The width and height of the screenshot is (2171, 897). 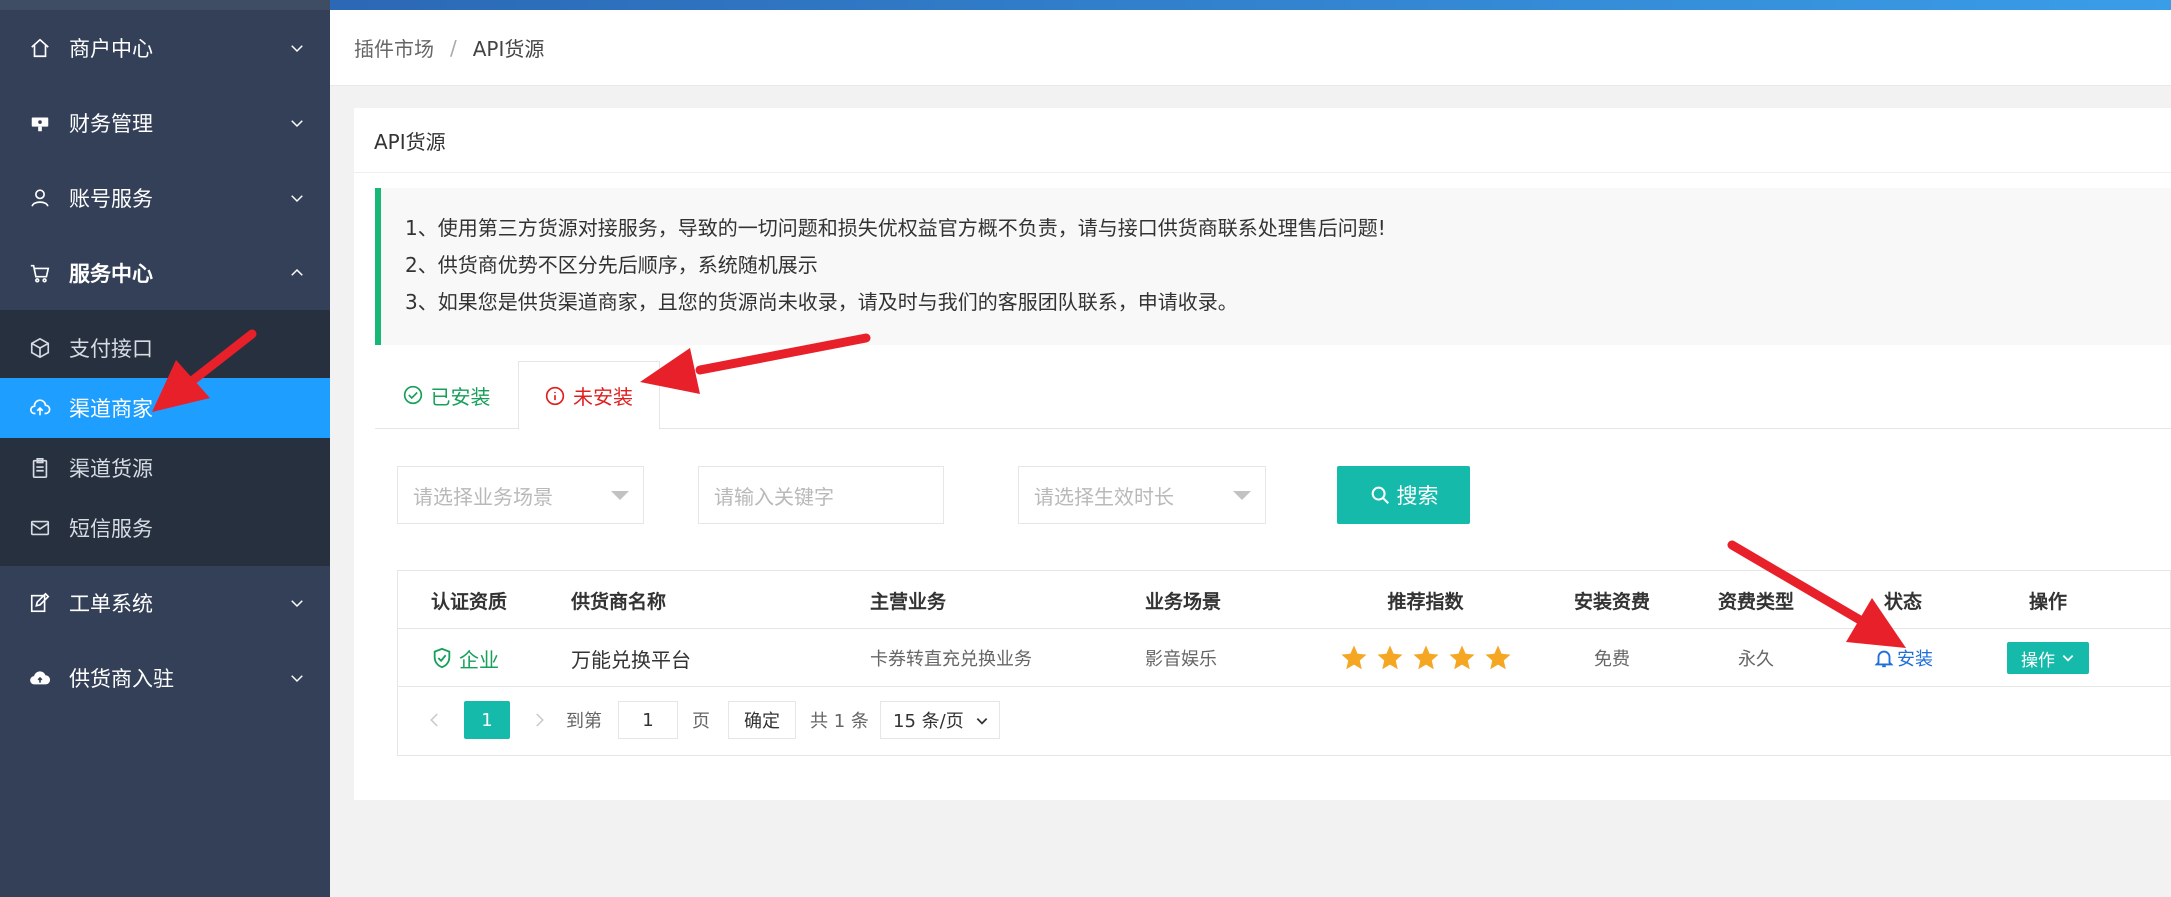 What do you see at coordinates (1183, 601) in the screenshot?
I see `column-header: 业务场景` at bounding box center [1183, 601].